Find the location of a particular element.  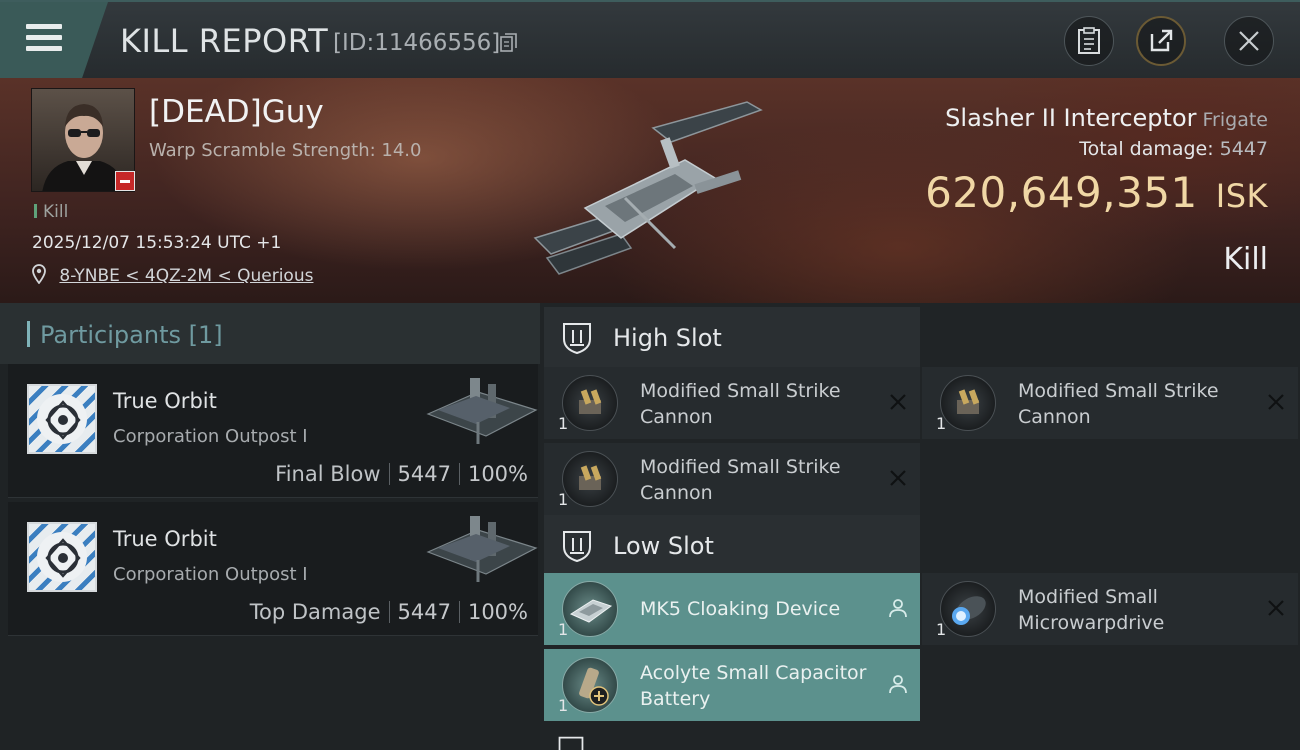

ship-image is located at coordinates (648, 188).